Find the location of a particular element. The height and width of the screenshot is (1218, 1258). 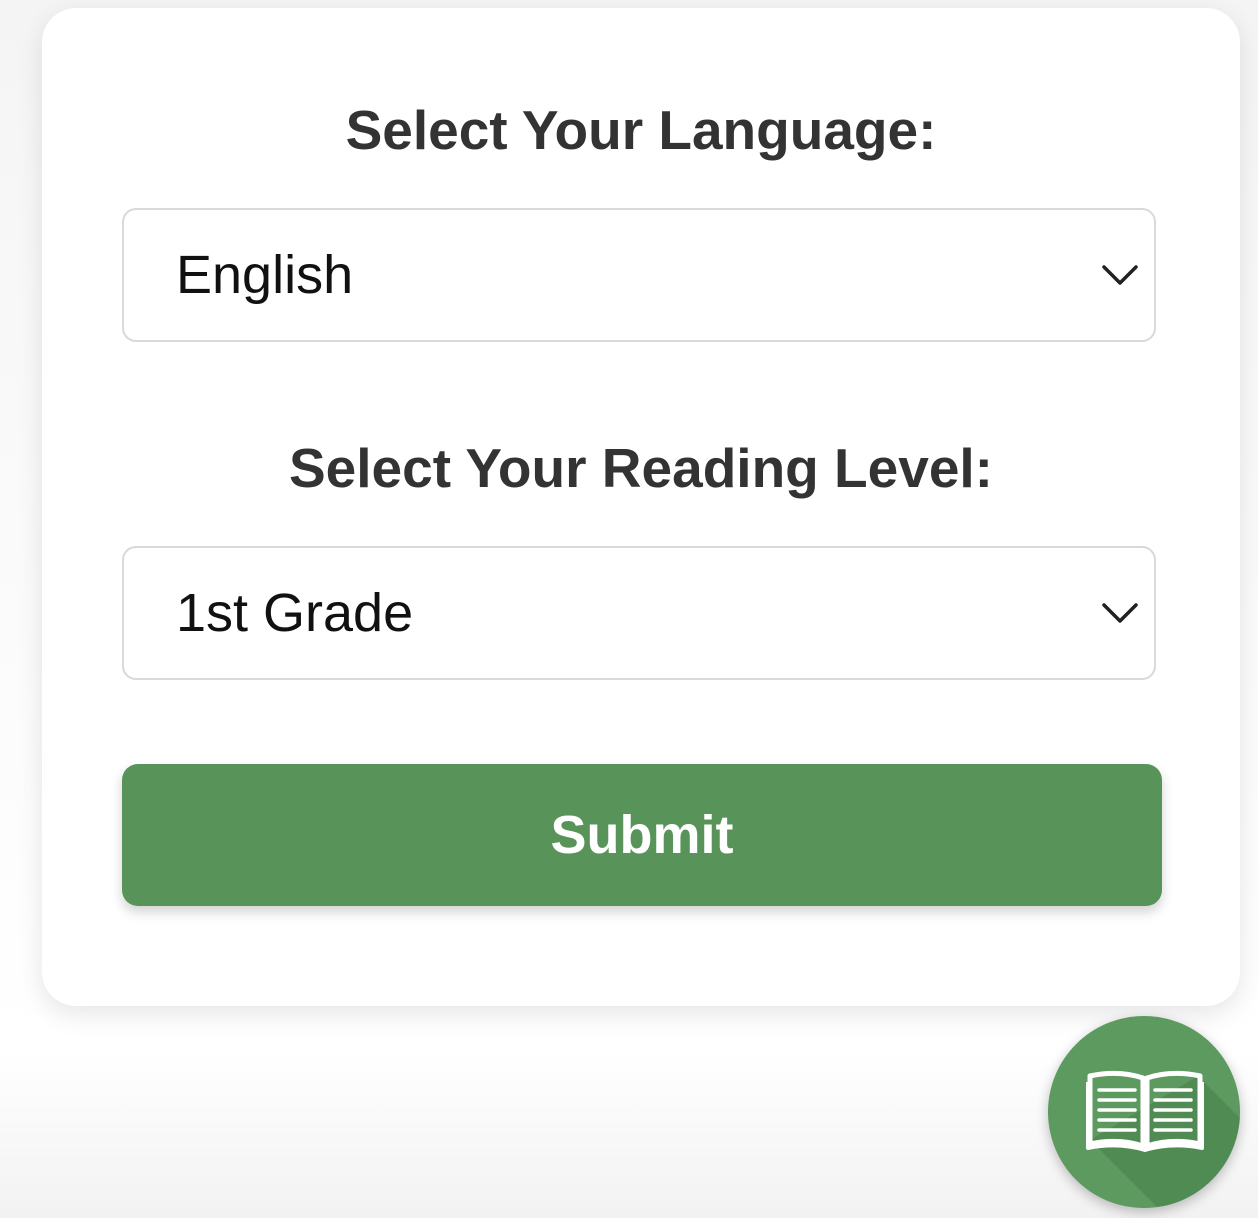

reading-level-select: 1st Grade is located at coordinates (639, 613).